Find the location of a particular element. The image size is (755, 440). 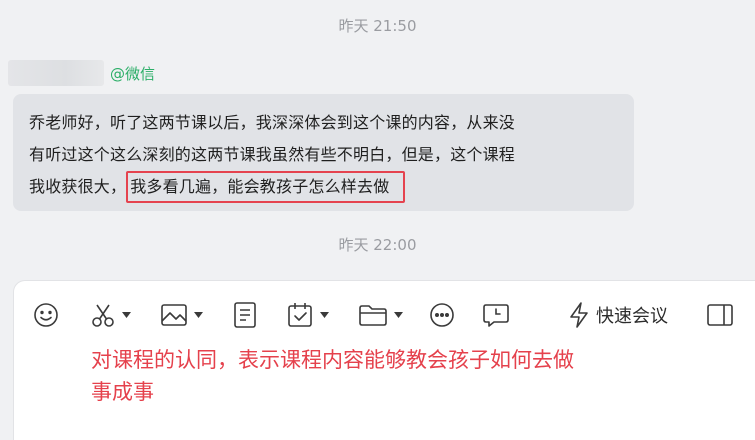

wechat-source-tag: @微信 is located at coordinates (133, 73).